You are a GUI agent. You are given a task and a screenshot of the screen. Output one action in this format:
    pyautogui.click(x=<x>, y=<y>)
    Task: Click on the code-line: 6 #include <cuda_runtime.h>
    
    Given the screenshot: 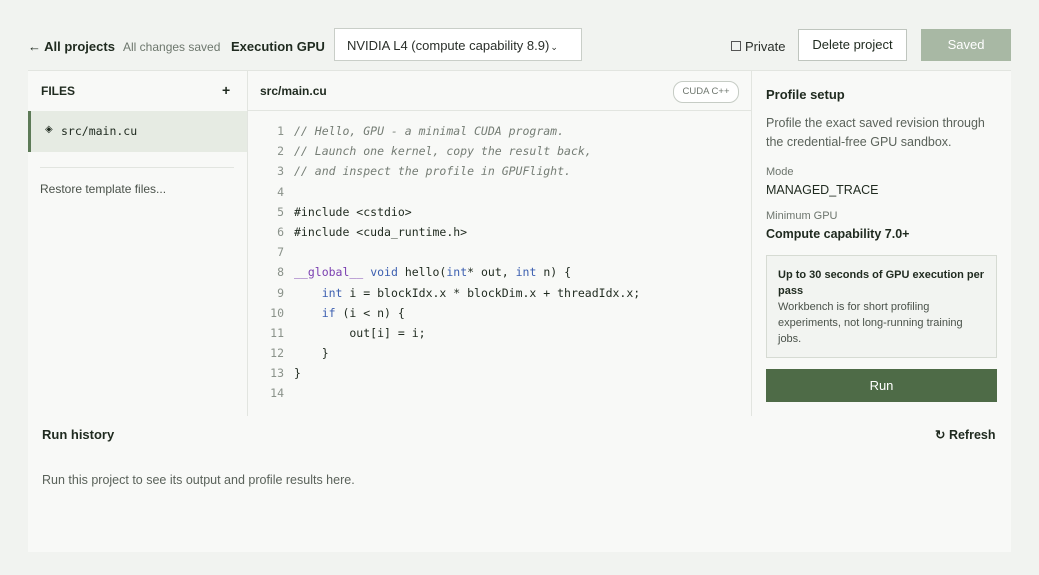 What is the action you would take?
    pyautogui.click(x=450, y=232)
    